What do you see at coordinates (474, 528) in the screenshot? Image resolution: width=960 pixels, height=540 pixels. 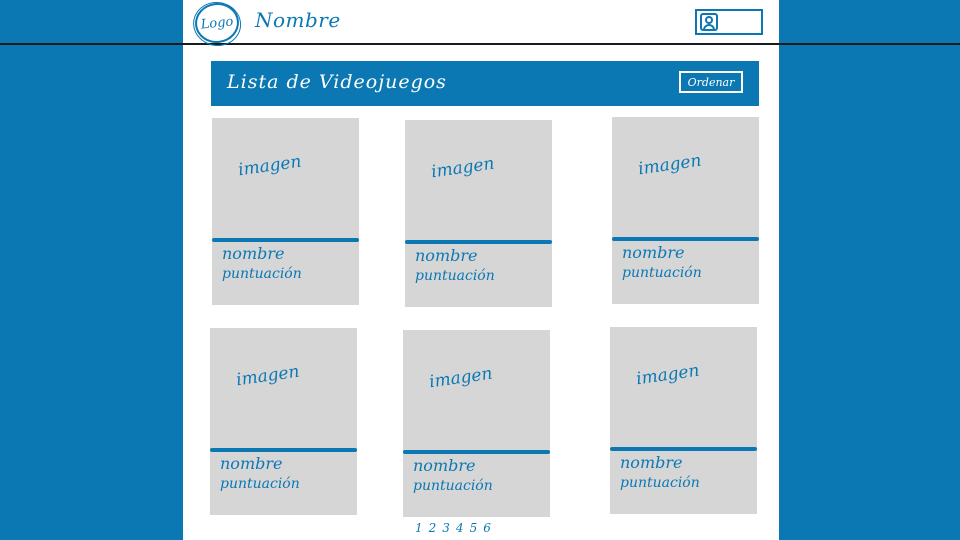 I see `page-link-5: 5` at bounding box center [474, 528].